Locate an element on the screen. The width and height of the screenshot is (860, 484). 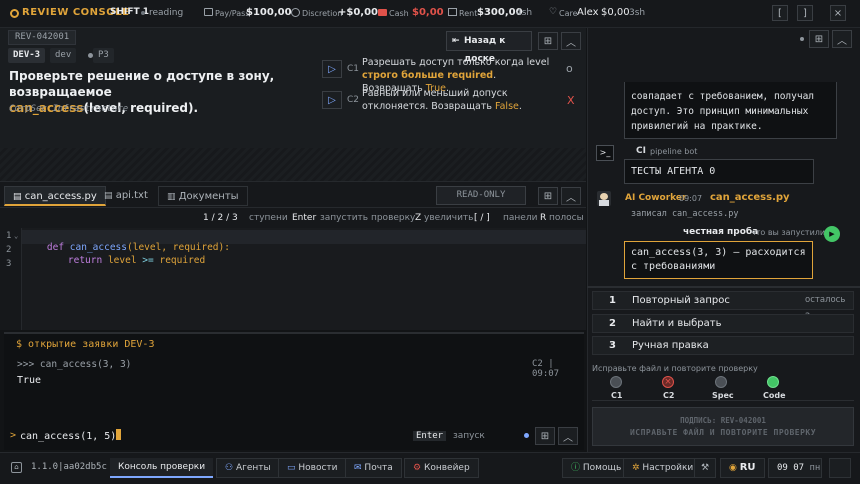
agents-button: ⚇ Агенты is located at coordinates (248, 468).